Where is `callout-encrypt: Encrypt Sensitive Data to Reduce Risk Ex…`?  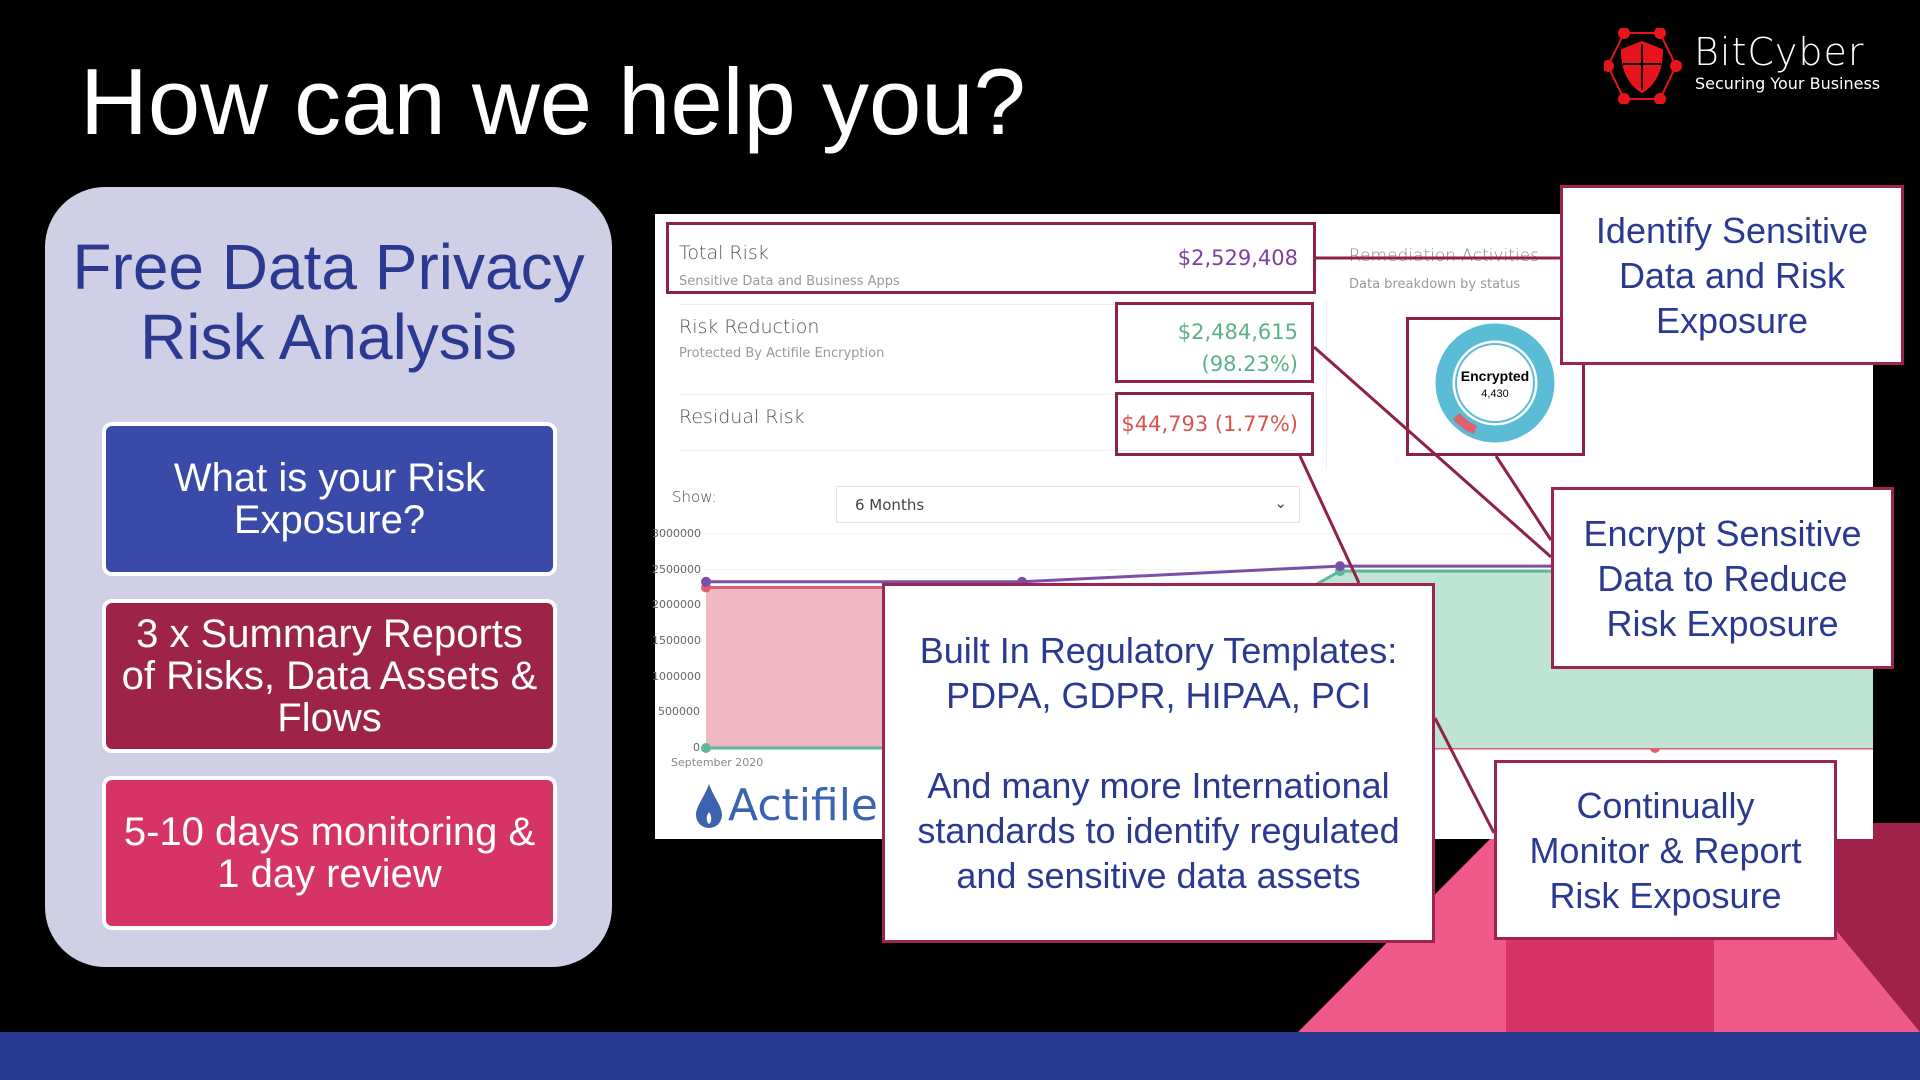
callout-encrypt: Encrypt Sensitive Data to Reduce Risk Ex… is located at coordinates (1722, 578).